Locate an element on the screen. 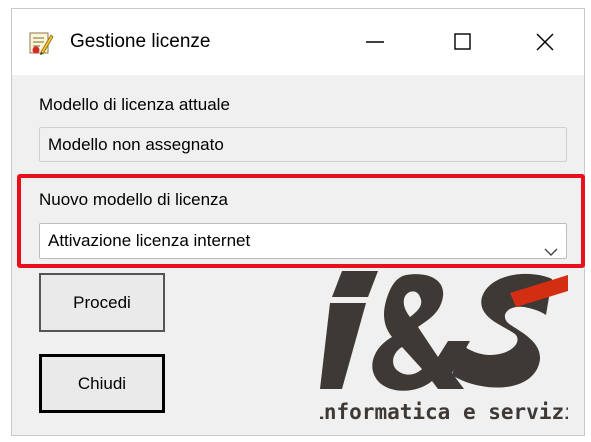 Image resolution: width=591 pixels, height=442 pixels. window-title: Gestione licenze is located at coordinates (140, 41).